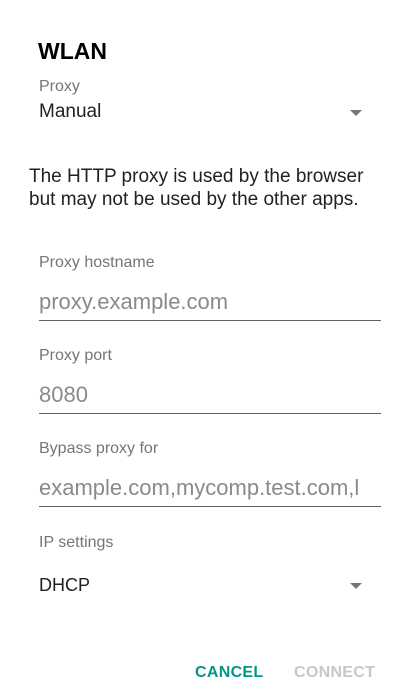 The height and width of the screenshot is (690, 401). What do you see at coordinates (229, 673) in the screenshot?
I see `cancel-button: CANCEL` at bounding box center [229, 673].